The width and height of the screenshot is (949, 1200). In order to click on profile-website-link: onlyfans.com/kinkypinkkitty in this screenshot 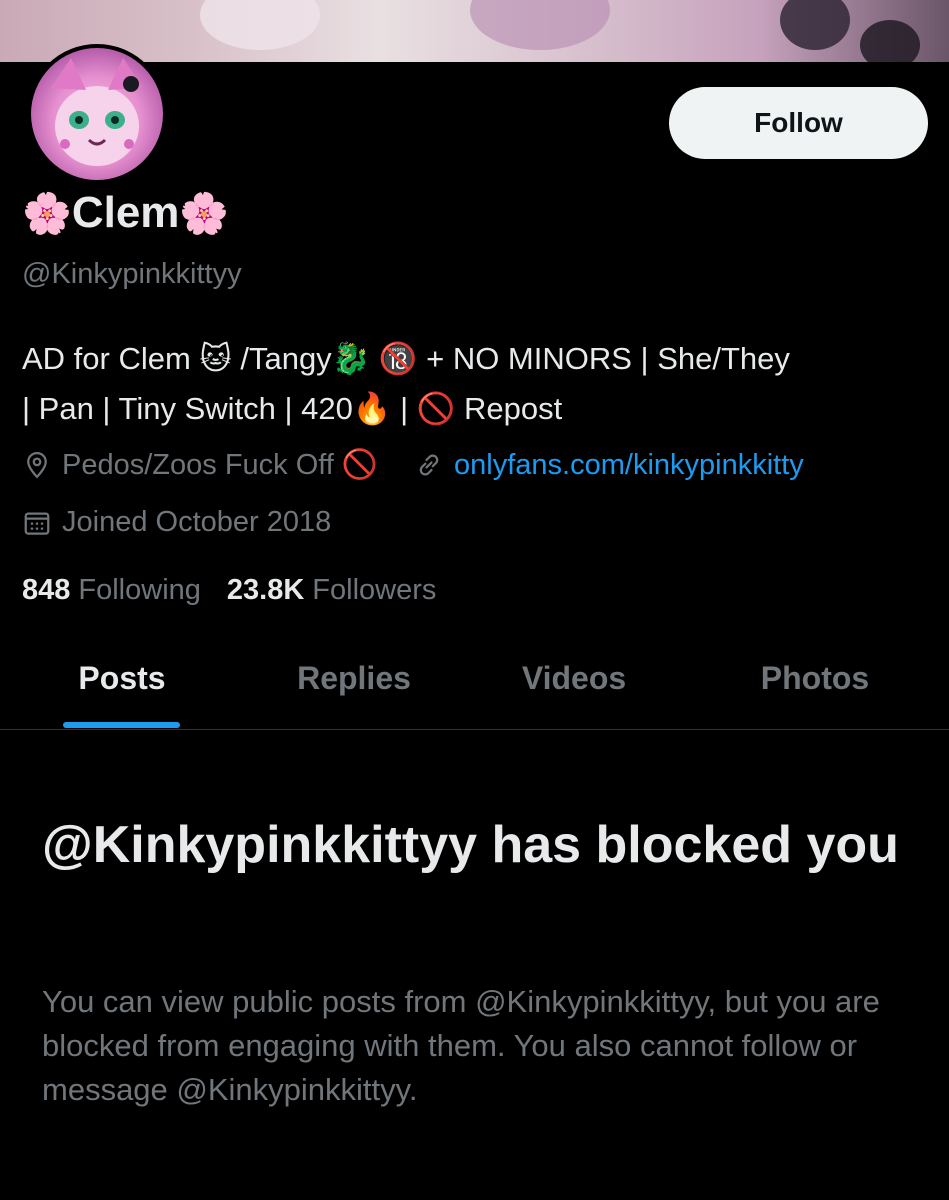, I will do `click(629, 465)`.